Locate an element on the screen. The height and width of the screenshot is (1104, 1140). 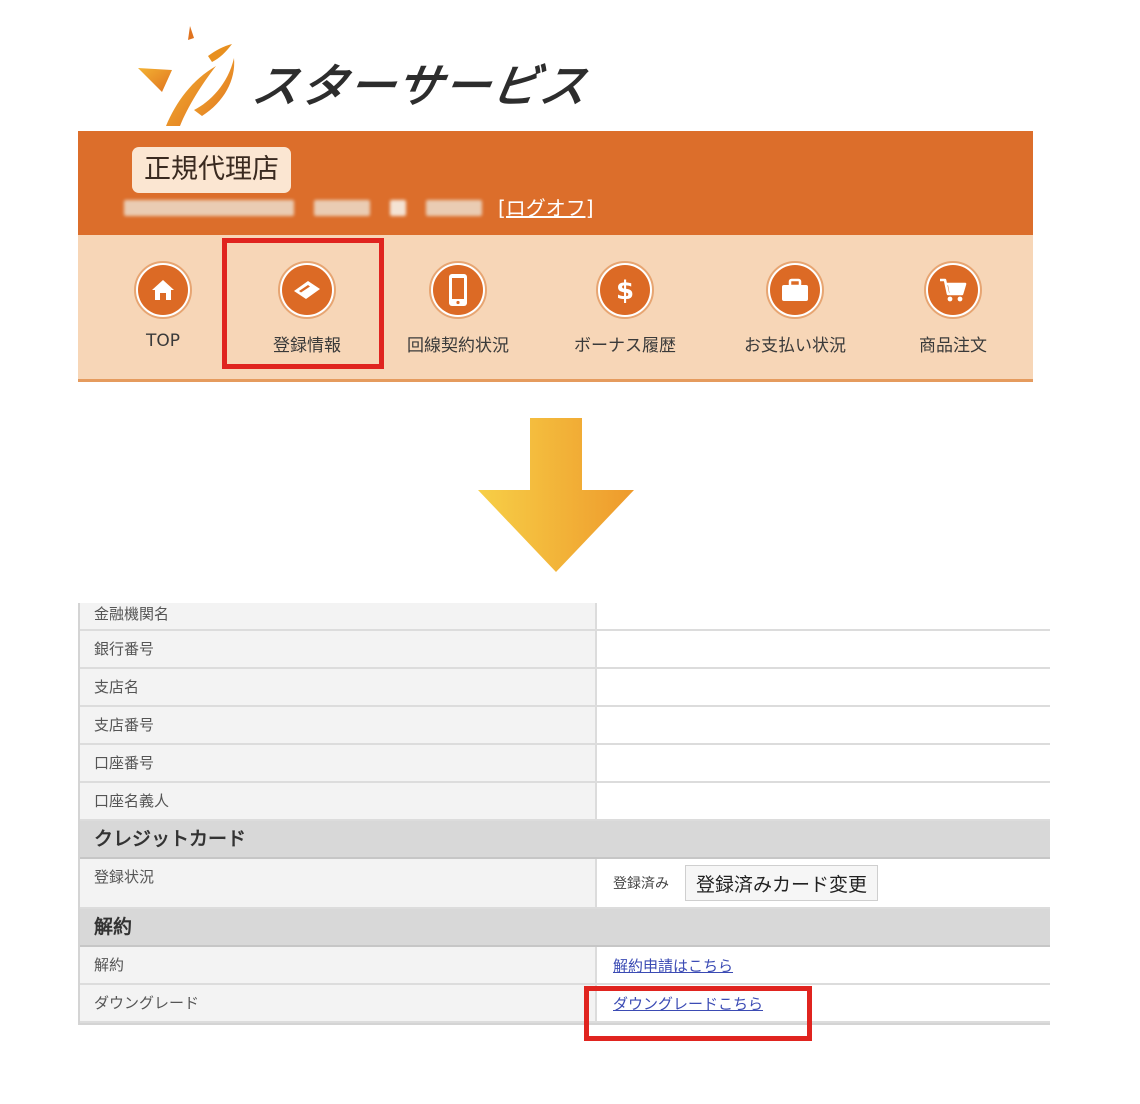
nav-item-top: TOP is located at coordinates (163, 308).